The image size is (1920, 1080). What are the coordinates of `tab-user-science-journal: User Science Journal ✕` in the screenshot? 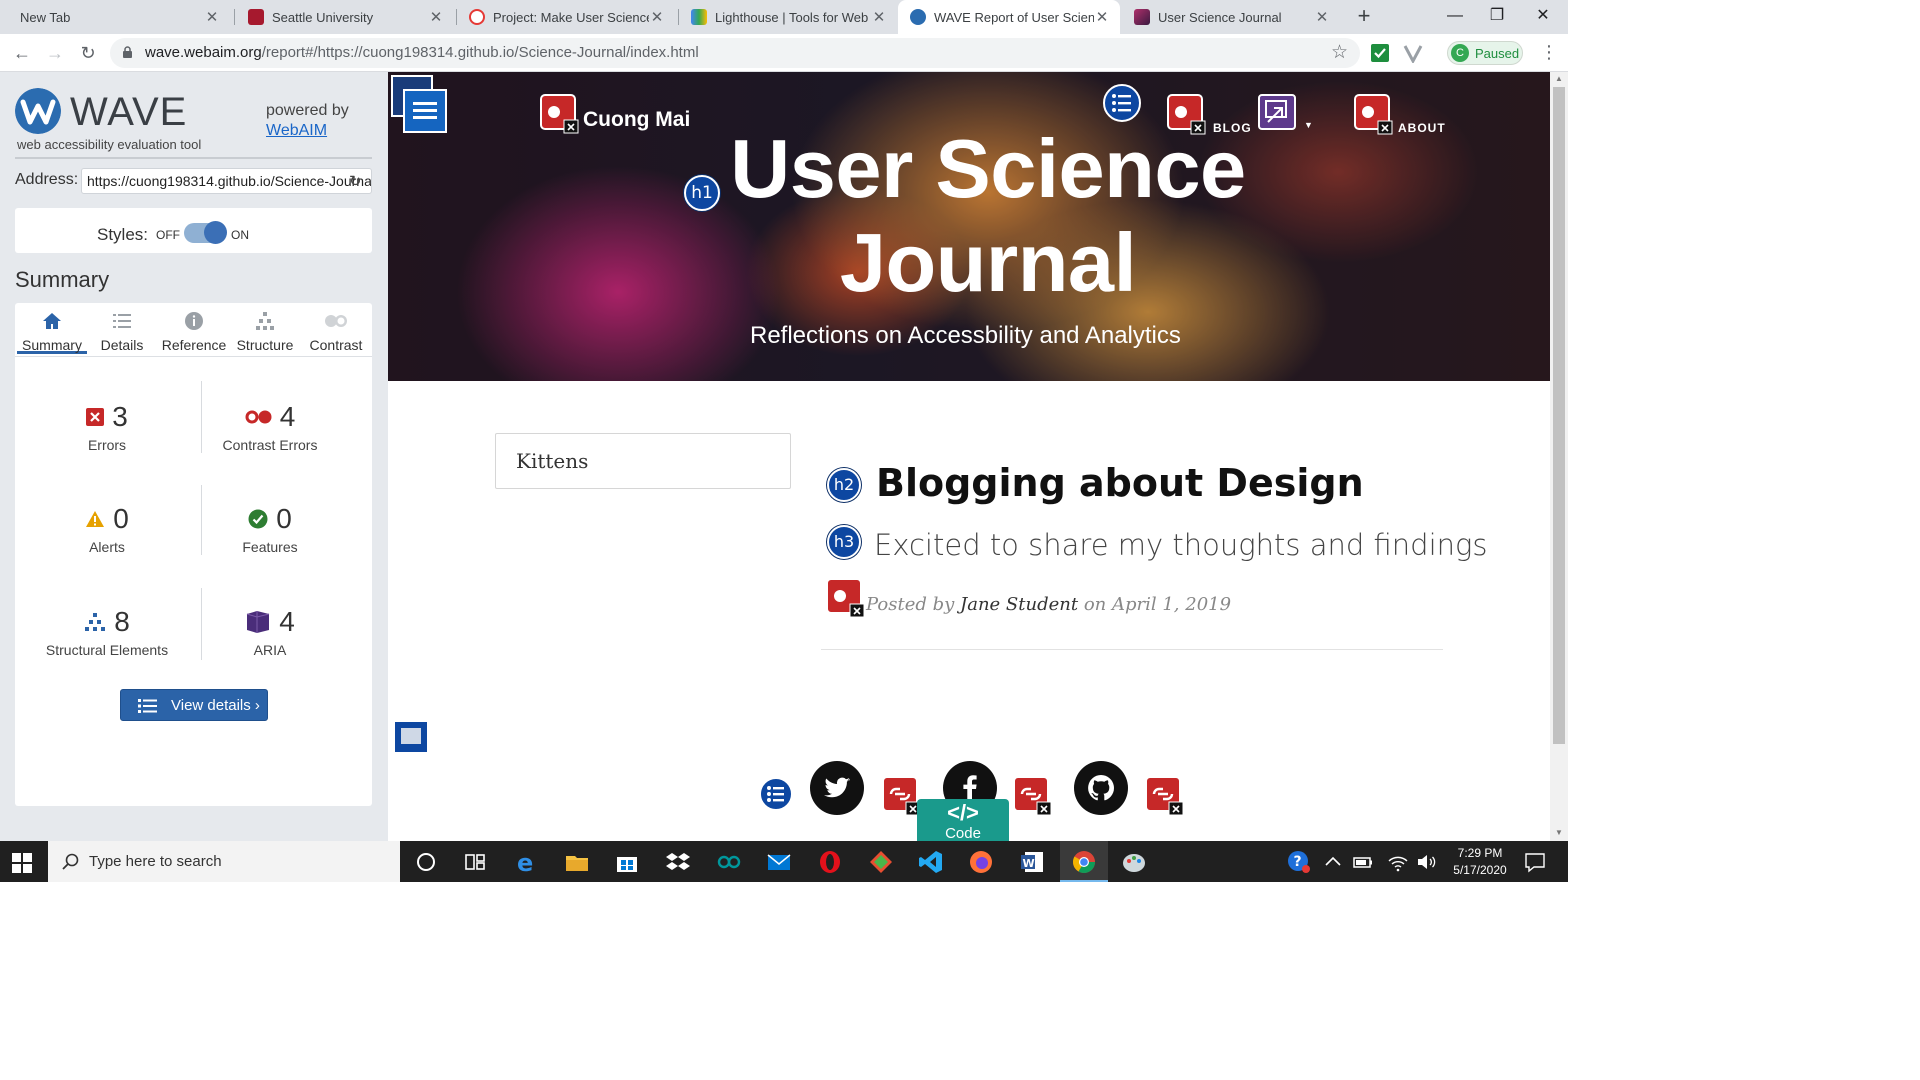 It's located at (1231, 17).